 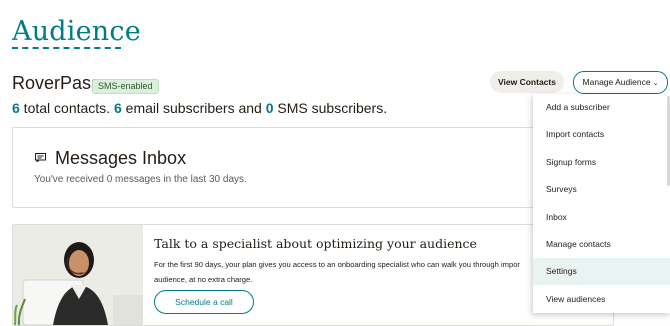 What do you see at coordinates (601, 107) in the screenshot?
I see `menu-item-add-subscriber: Add a subscriber` at bounding box center [601, 107].